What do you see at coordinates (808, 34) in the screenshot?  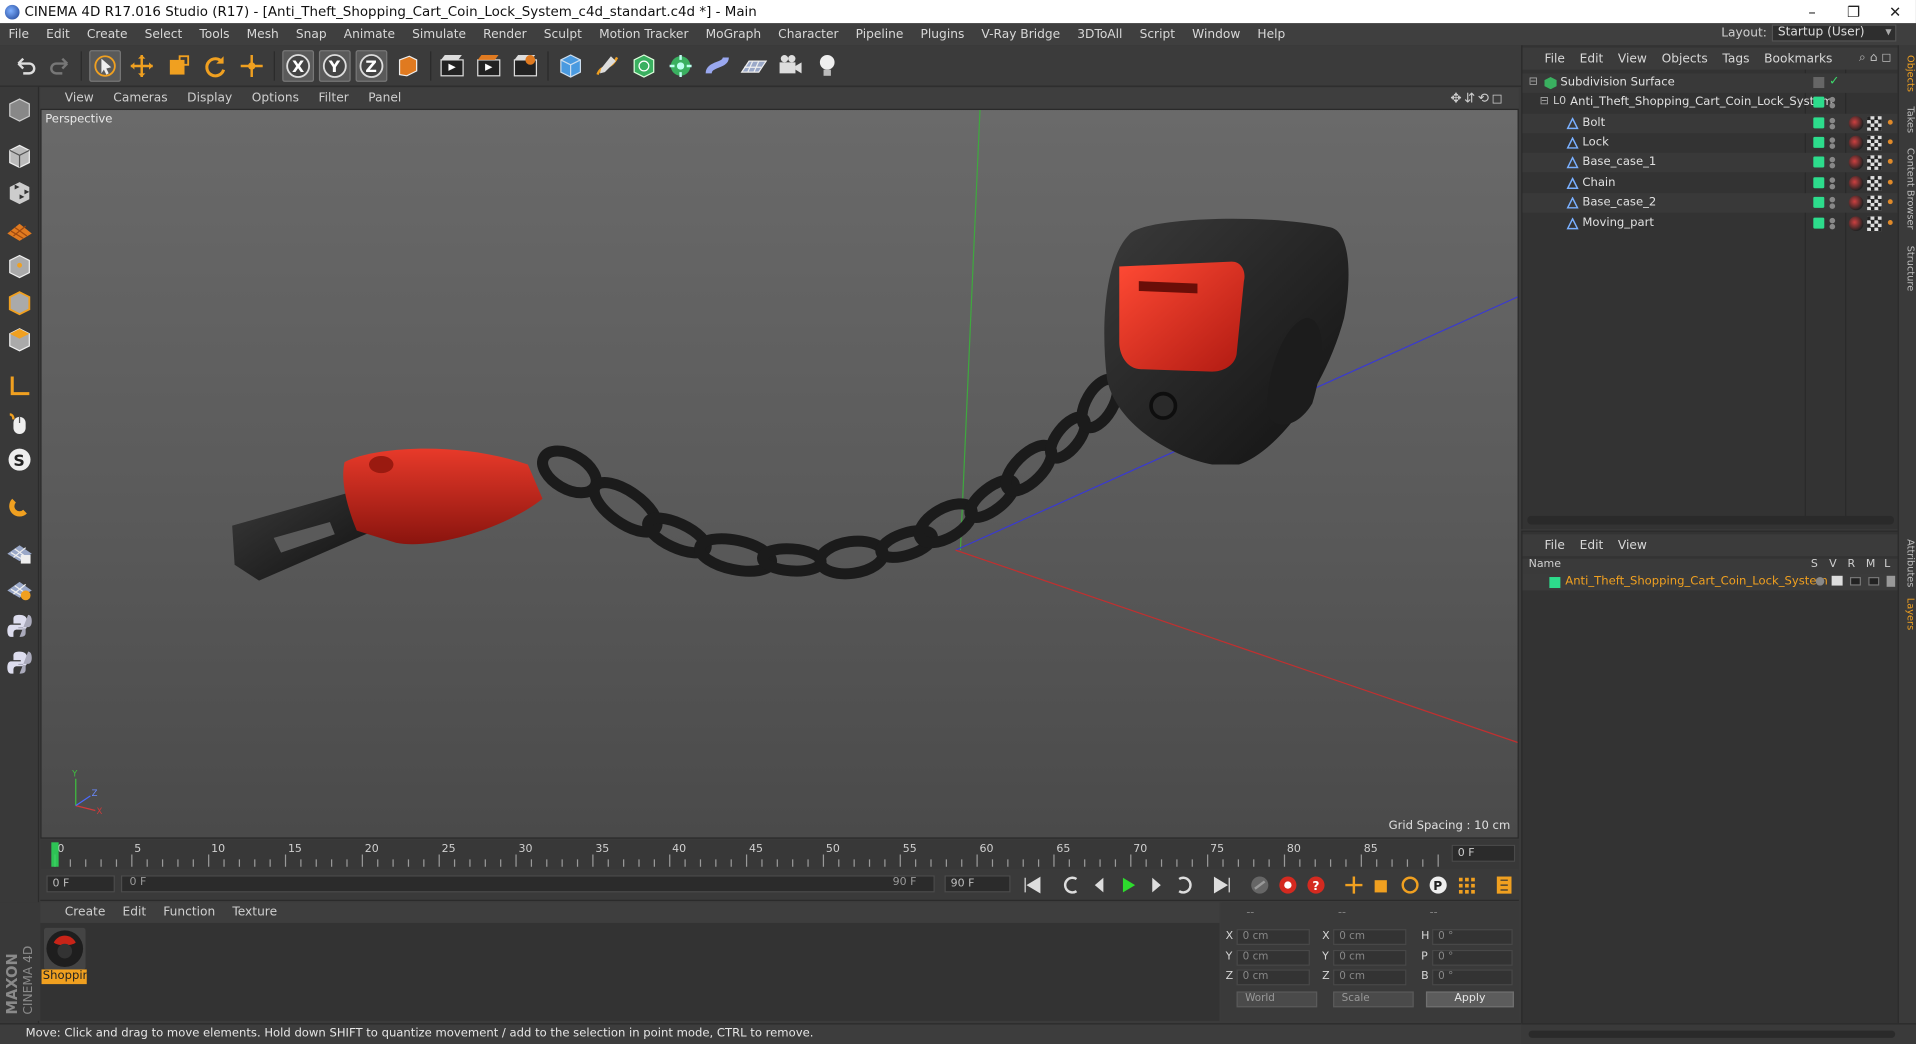 I see `menu-character: Character` at bounding box center [808, 34].